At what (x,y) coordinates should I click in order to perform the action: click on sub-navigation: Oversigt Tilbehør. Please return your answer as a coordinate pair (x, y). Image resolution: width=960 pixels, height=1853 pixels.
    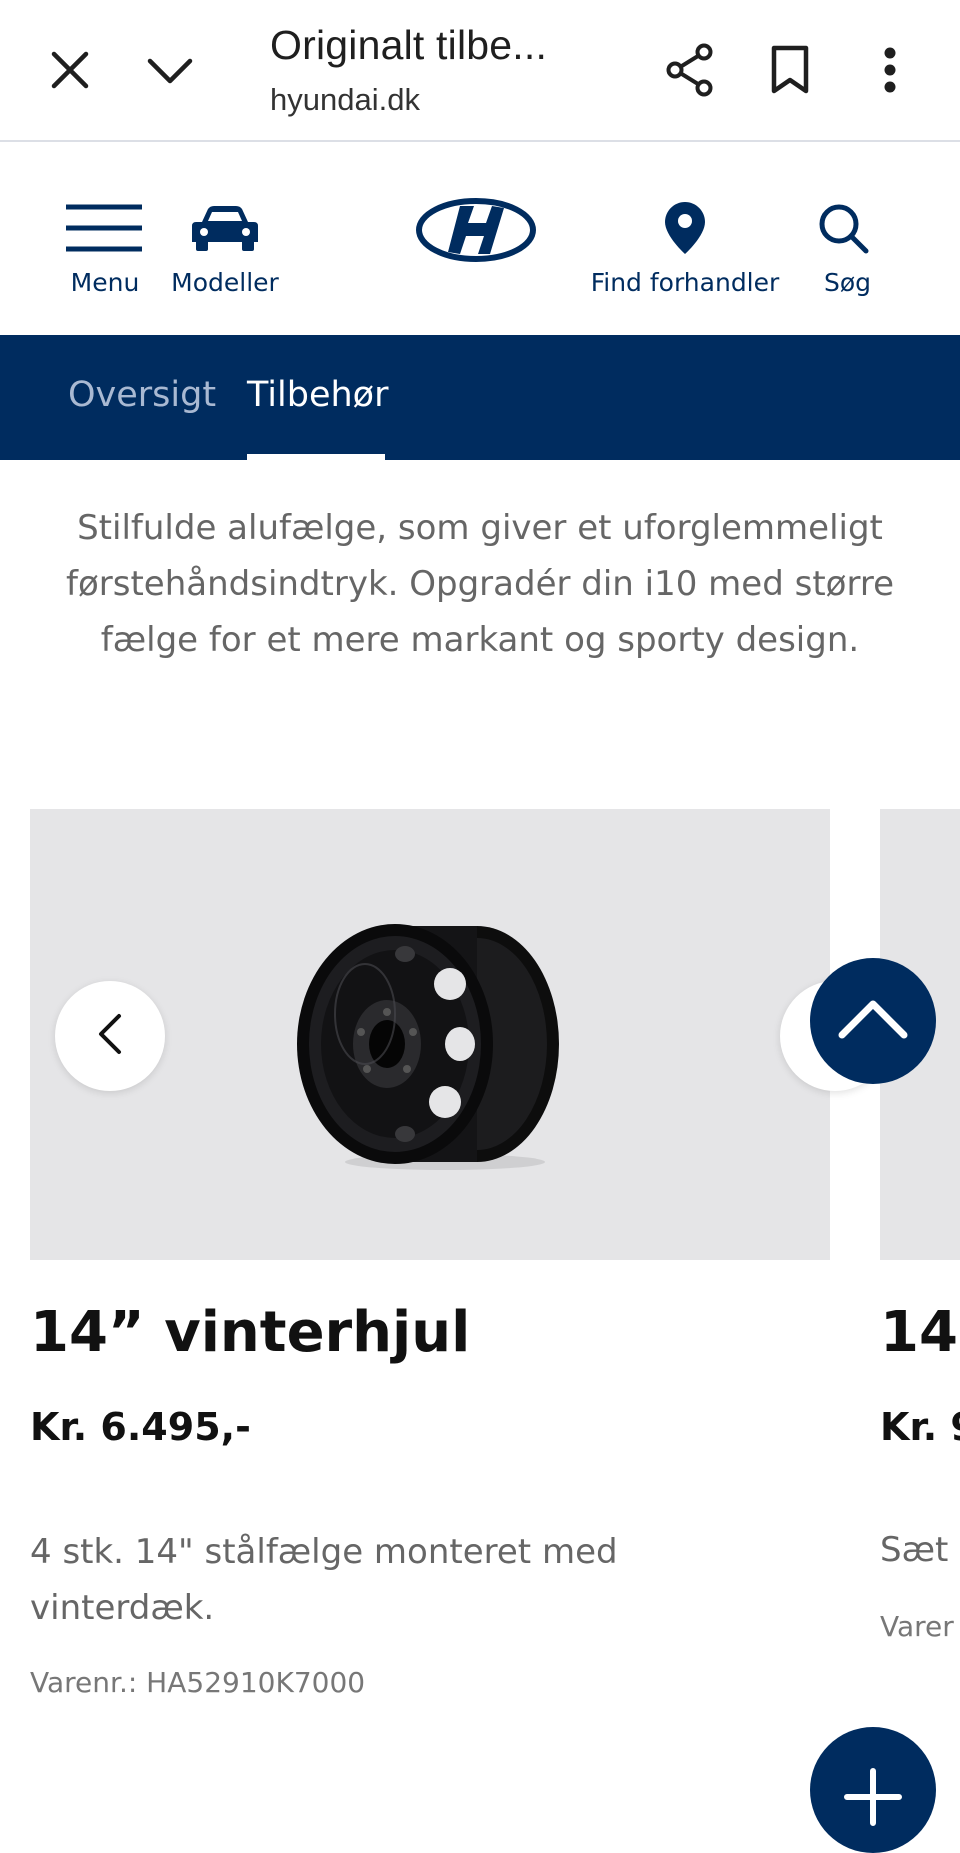
    Looking at the image, I should click on (480, 397).